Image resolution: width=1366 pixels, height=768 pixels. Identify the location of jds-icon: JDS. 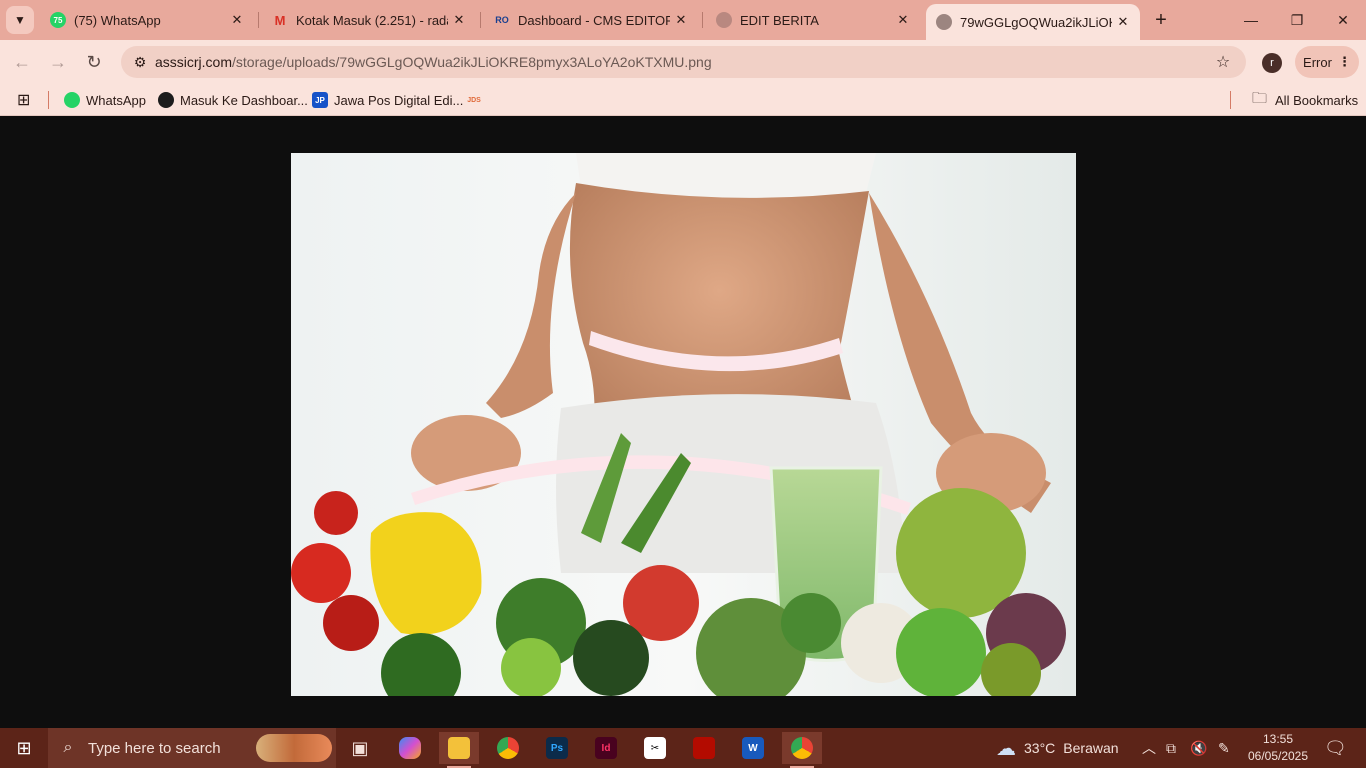
(474, 100).